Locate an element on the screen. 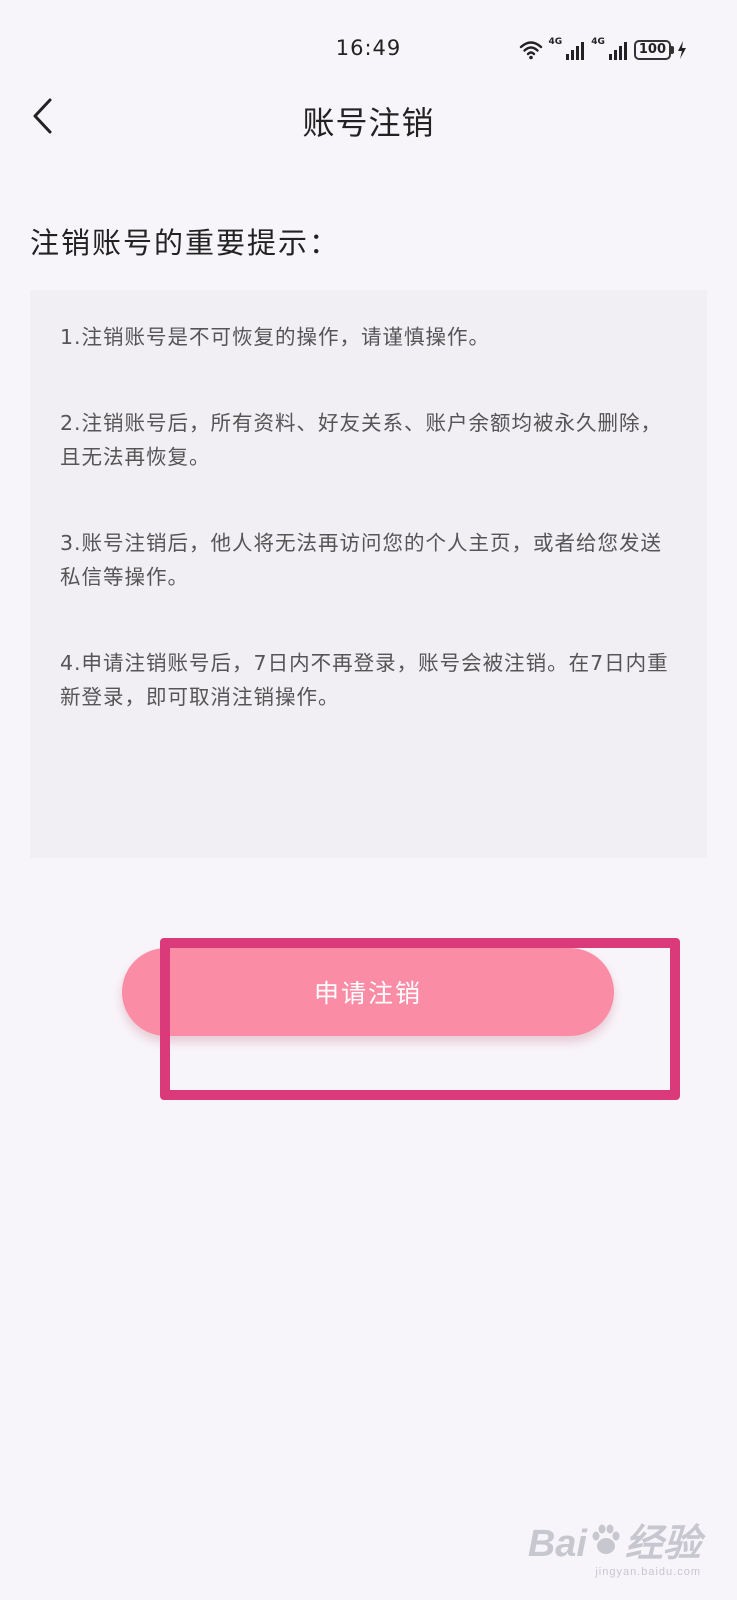 The height and width of the screenshot is (1600, 737). tip-item-3: 3.账号注销后，他人将无法再访问您的个人主页，或者给您发送私信等操作。 is located at coordinates (361, 560).